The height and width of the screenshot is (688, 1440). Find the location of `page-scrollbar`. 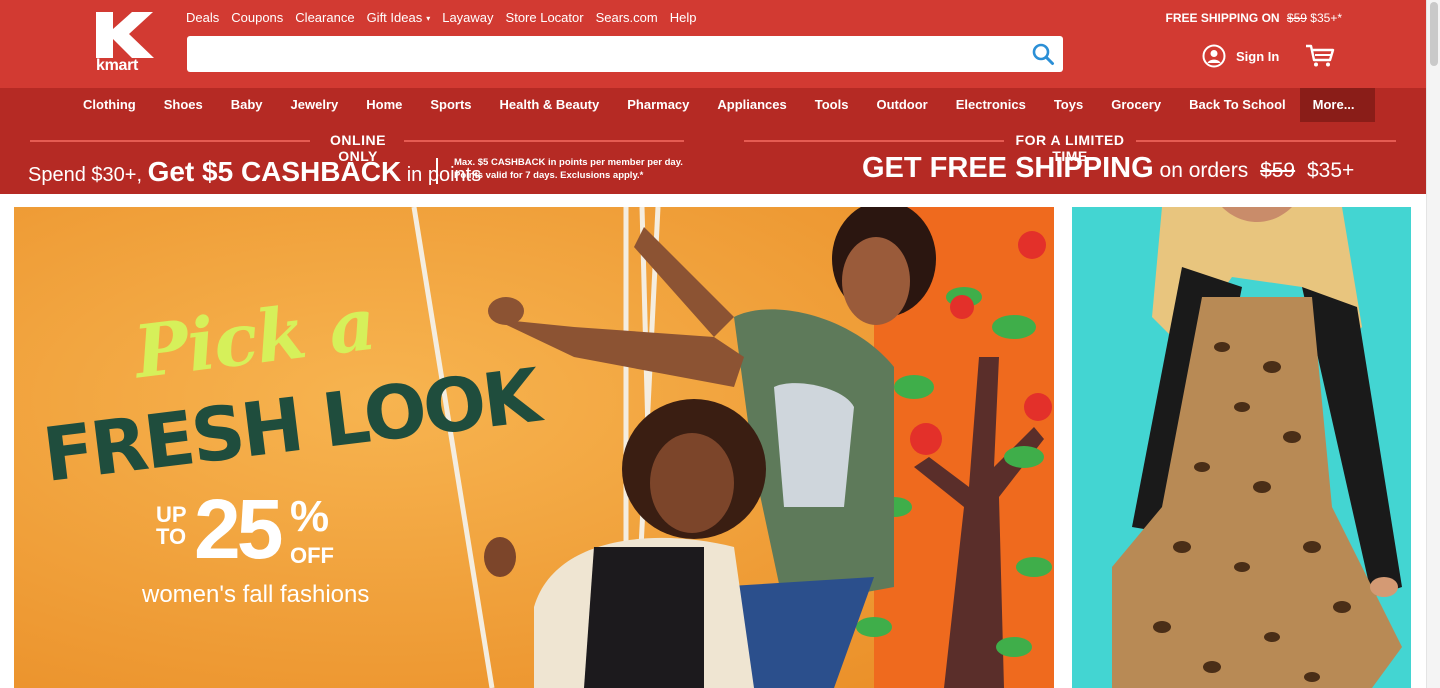

page-scrollbar is located at coordinates (1433, 344).